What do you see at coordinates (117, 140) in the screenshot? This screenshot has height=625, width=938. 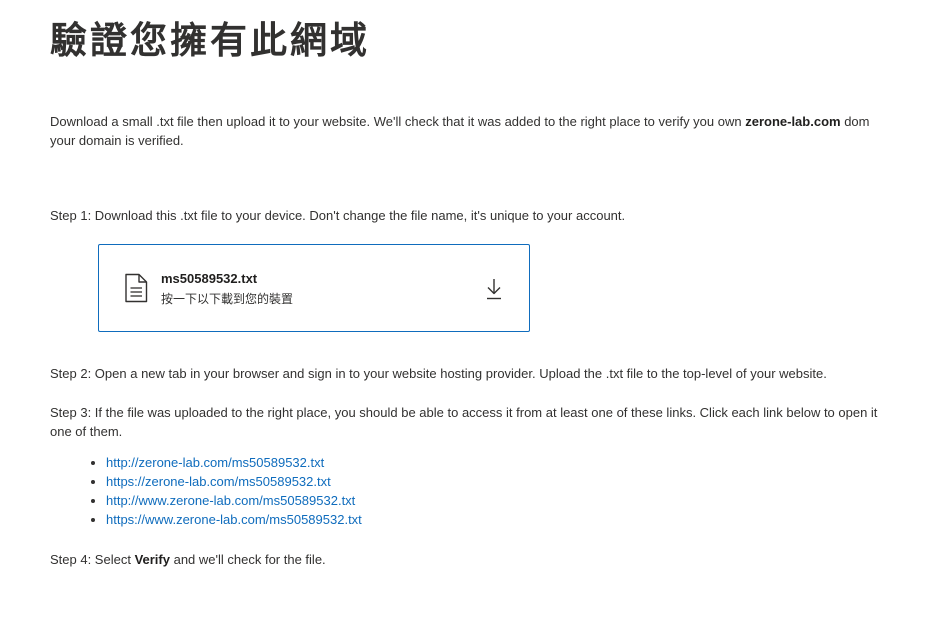 I see `intro-line2: your domain is verified.` at bounding box center [117, 140].